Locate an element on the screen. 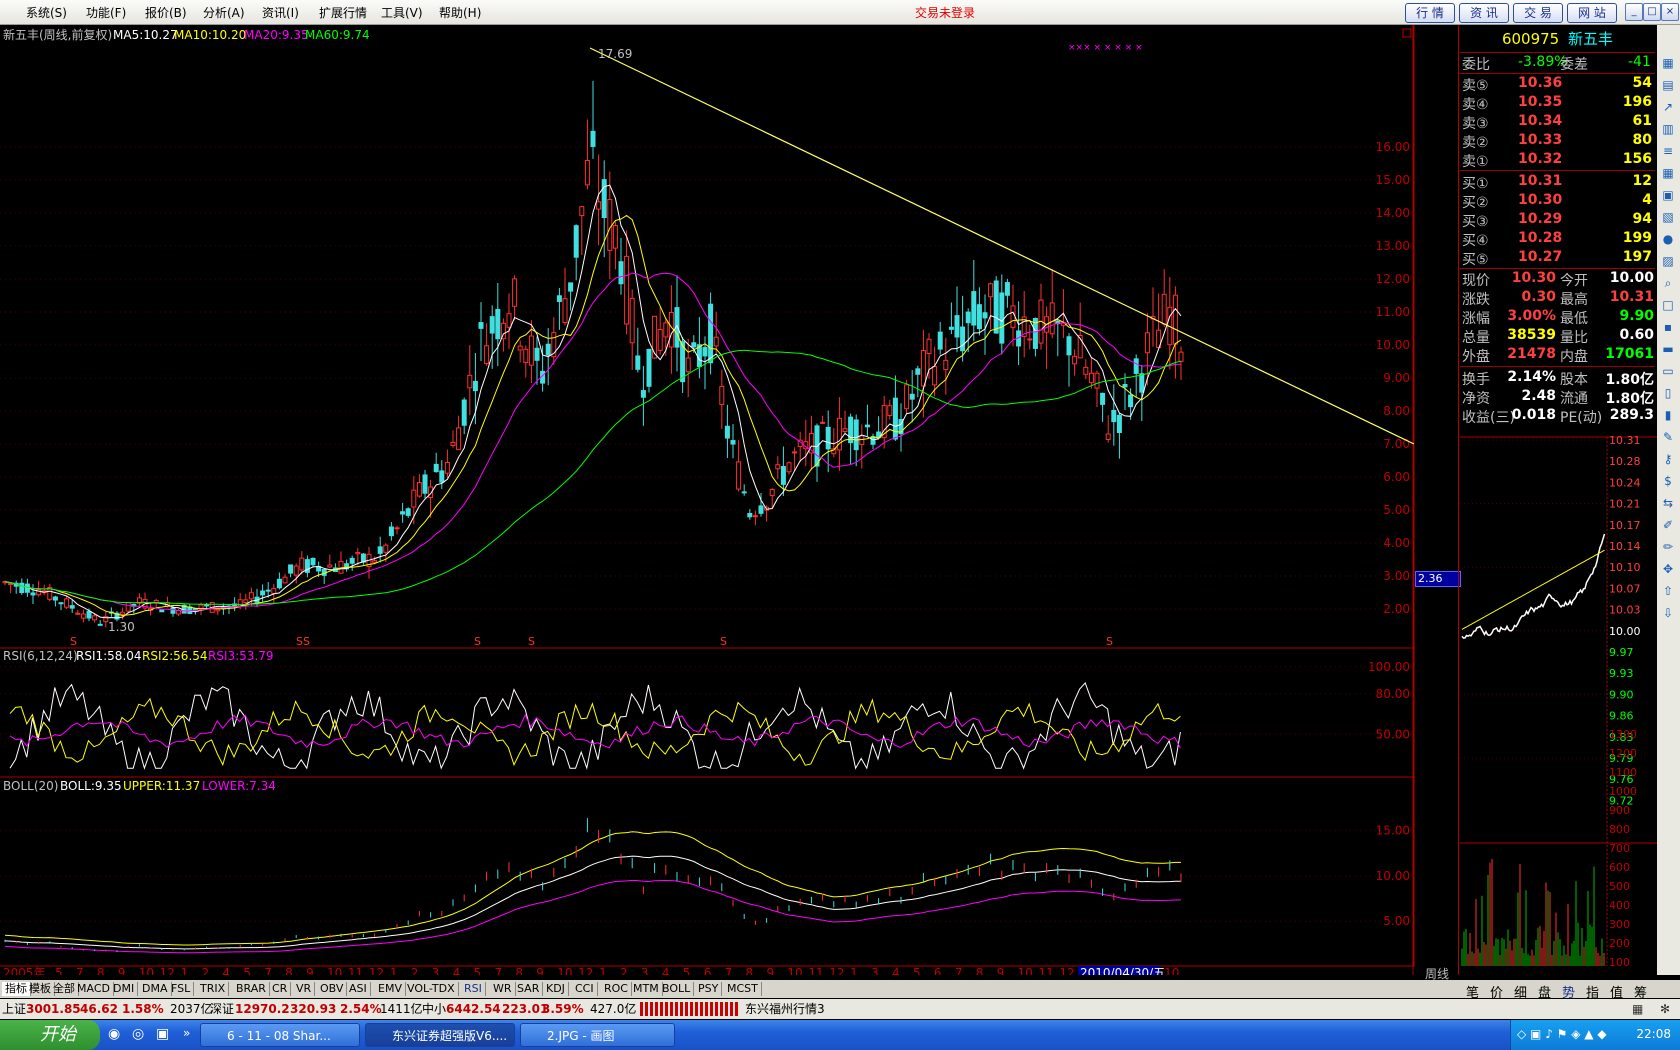  quote-button: 行 情 is located at coordinates (1430, 13).